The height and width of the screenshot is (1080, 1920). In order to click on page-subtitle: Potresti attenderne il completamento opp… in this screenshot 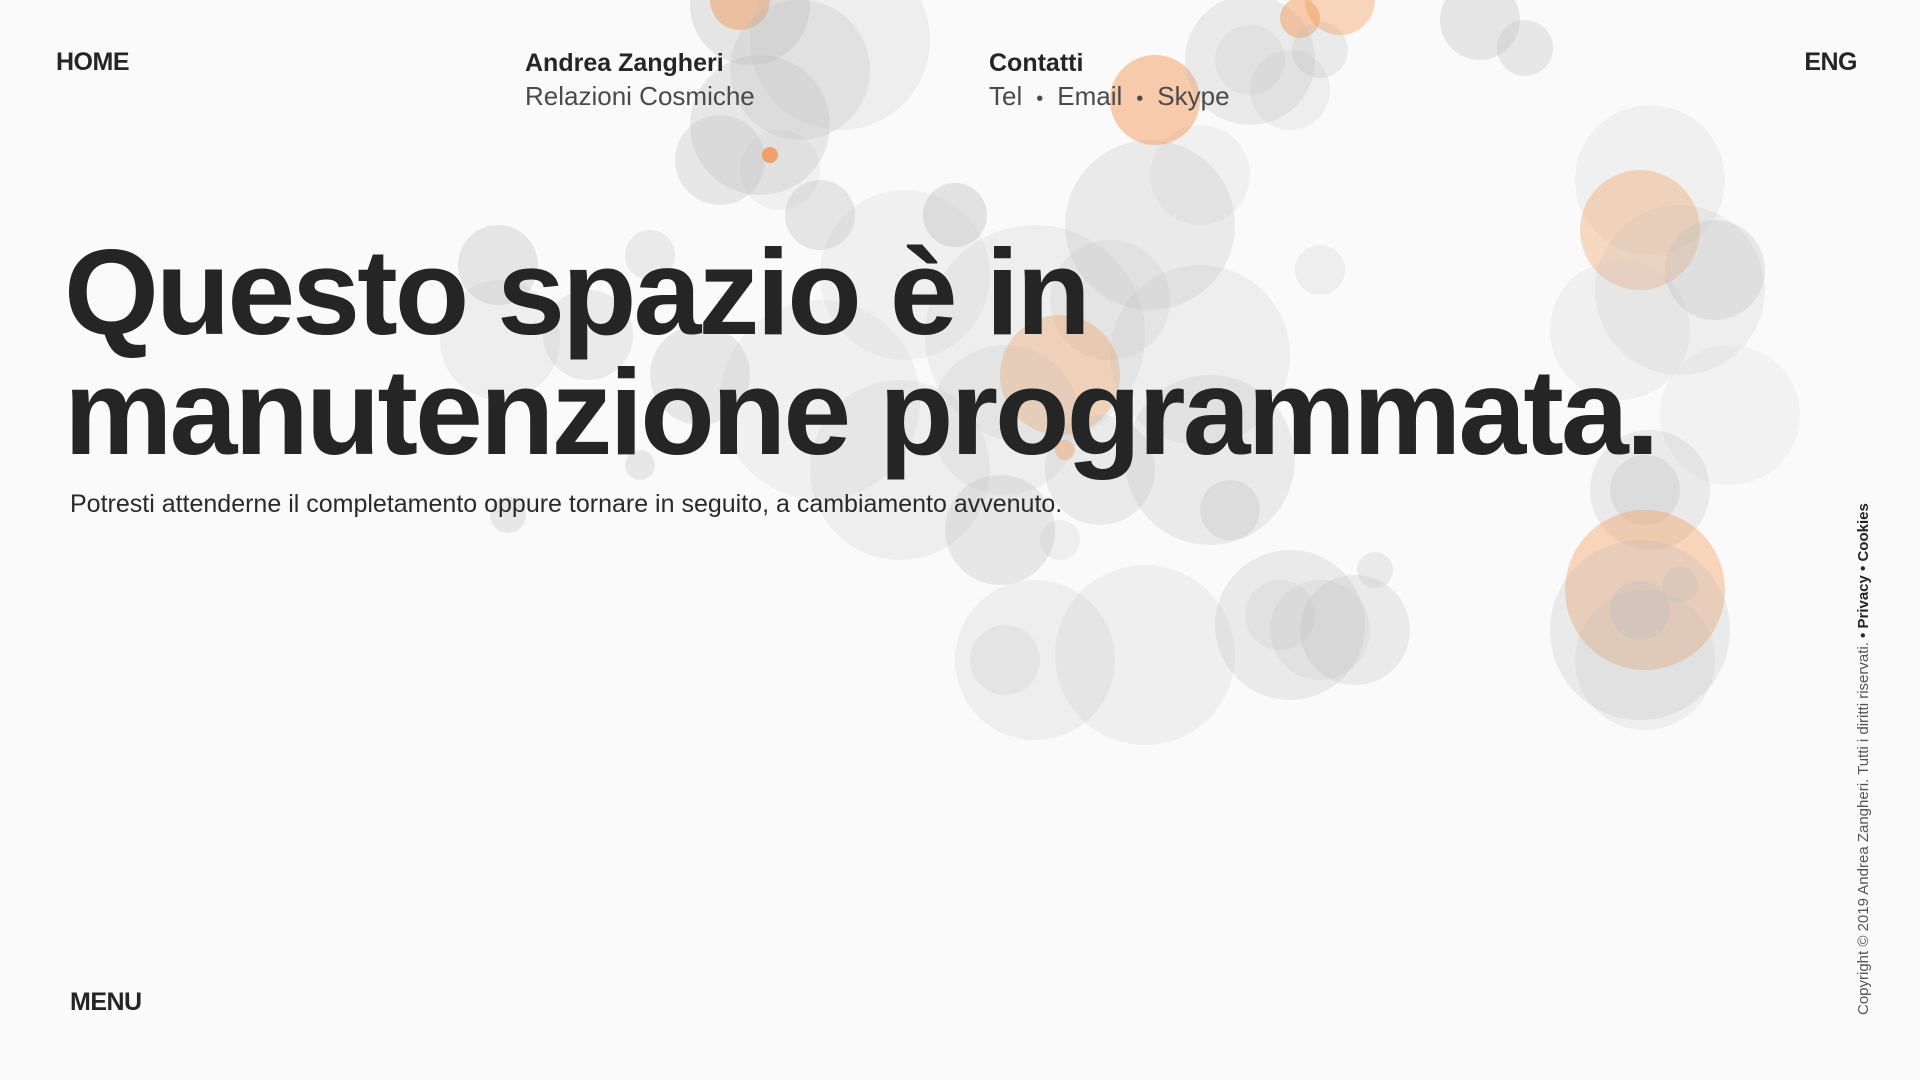, I will do `click(566, 504)`.